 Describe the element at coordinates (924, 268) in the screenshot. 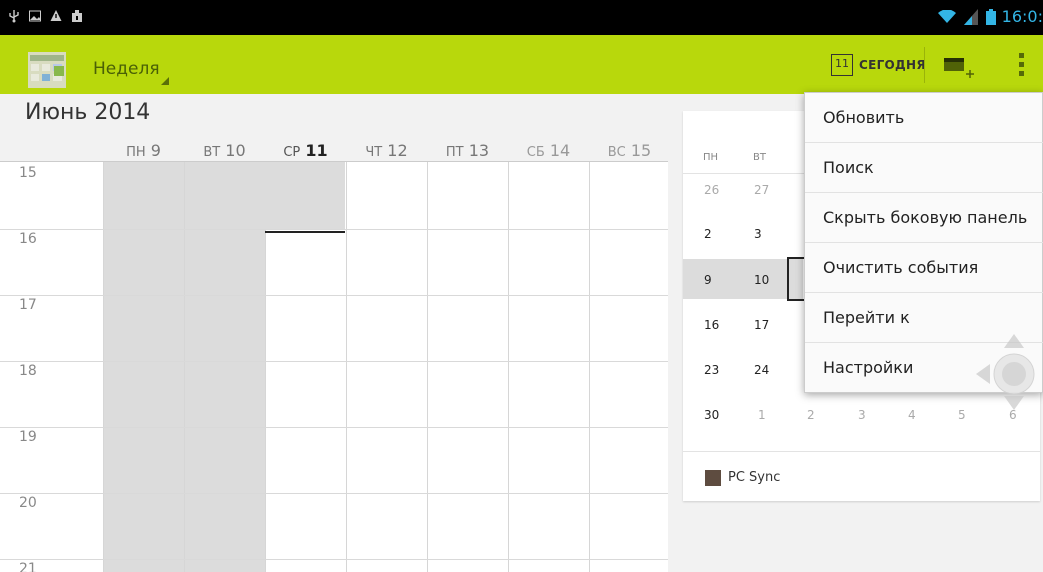

I see `menu-item-clear-events: Очистить события` at that location.